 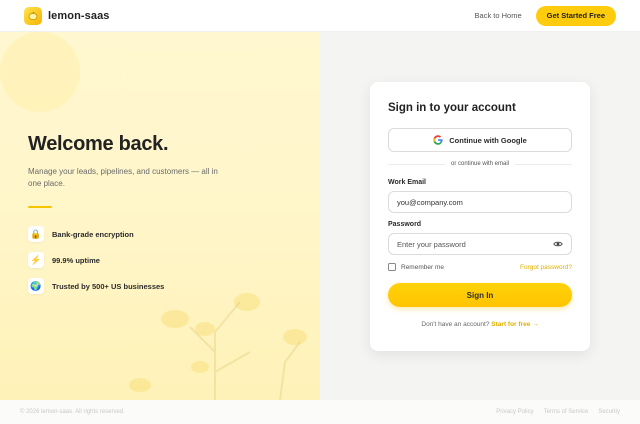 I want to click on brand-name: lemon-saas, so click(x=79, y=15).